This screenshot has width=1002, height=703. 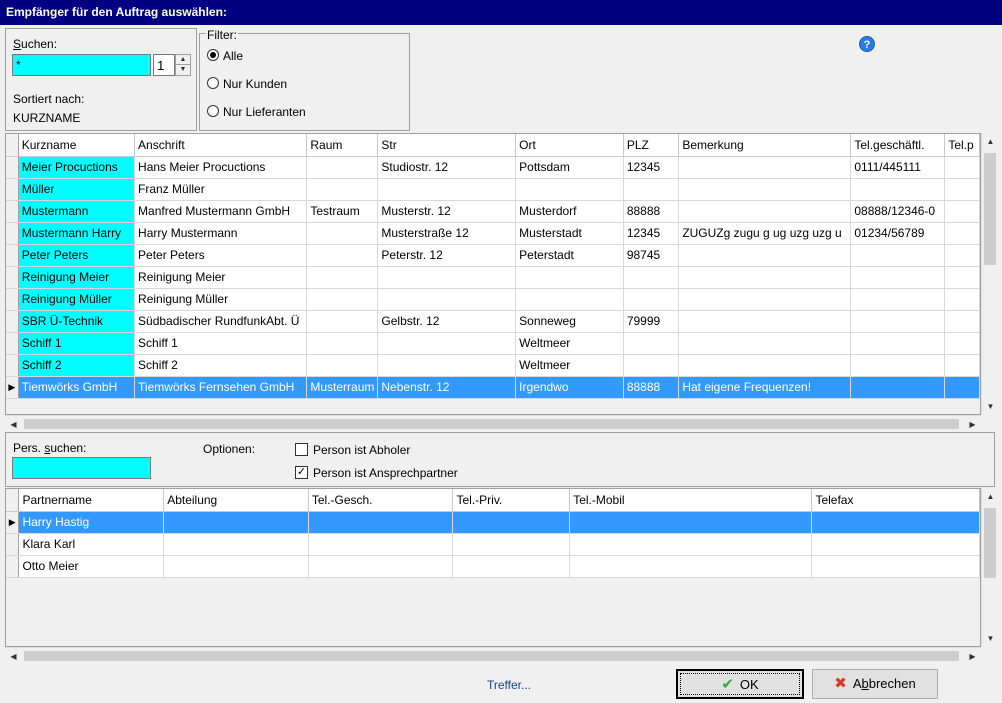 What do you see at coordinates (221, 233) in the screenshot?
I see `table-cell: Harry Mustermann` at bounding box center [221, 233].